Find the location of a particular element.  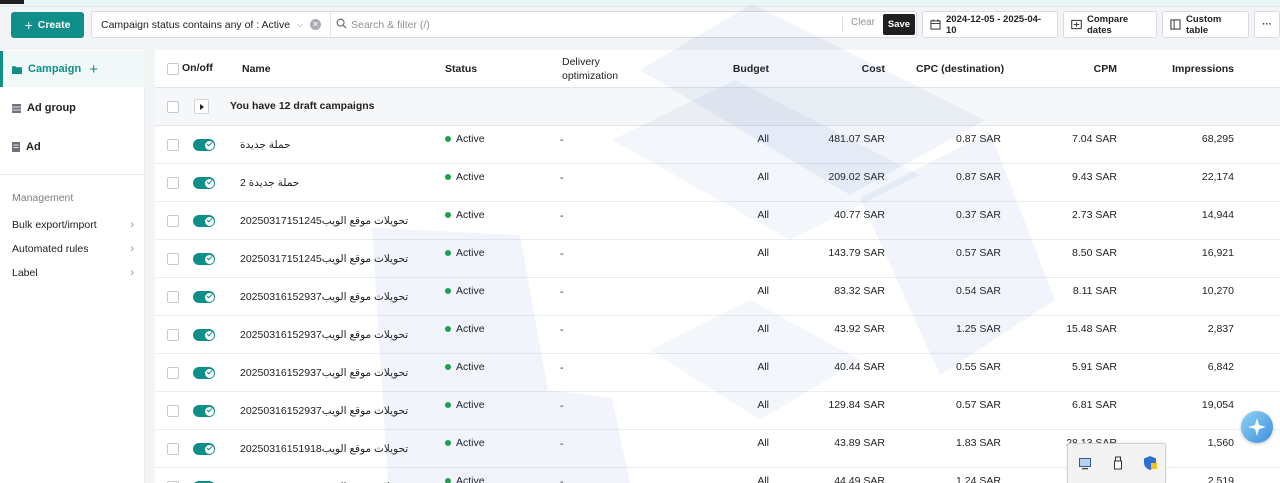

tray-panel is located at coordinates (1116, 463).